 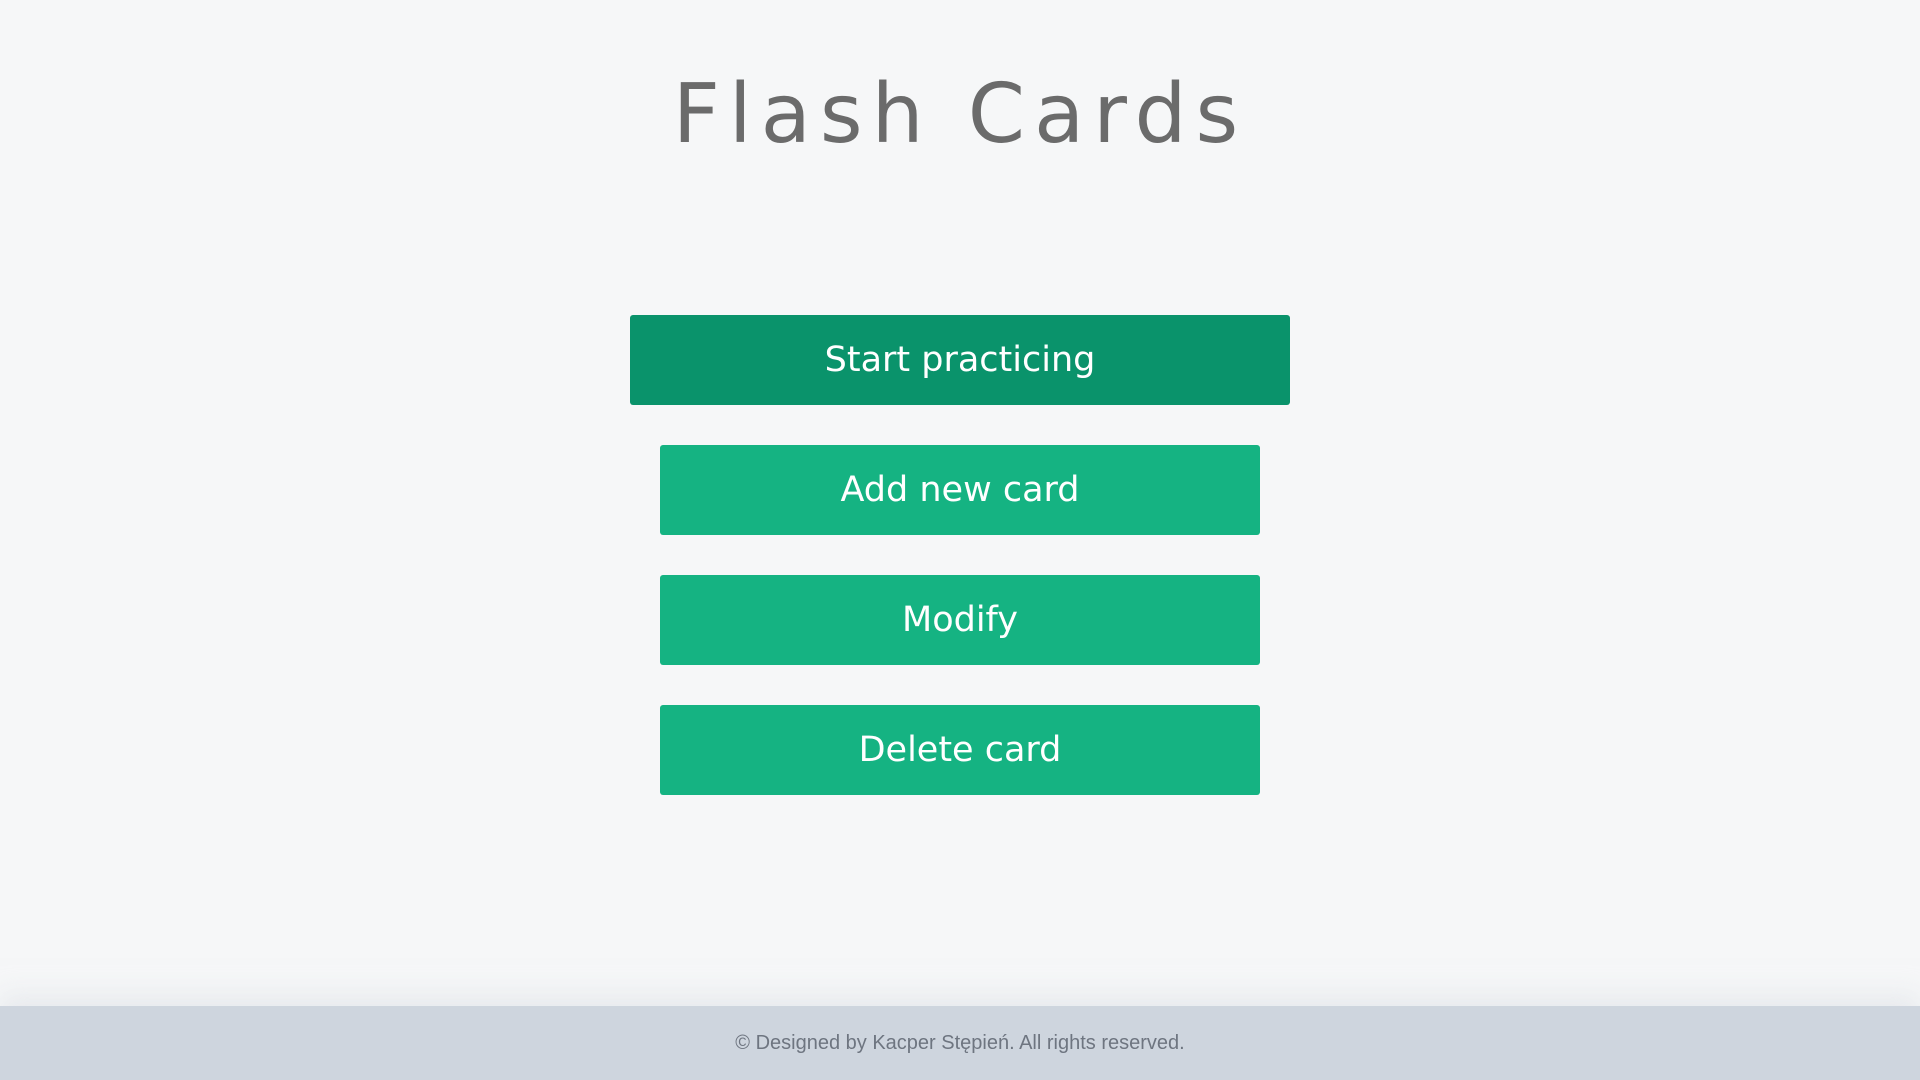 What do you see at coordinates (960, 750) in the screenshot?
I see `delete-card-button: Delete card` at bounding box center [960, 750].